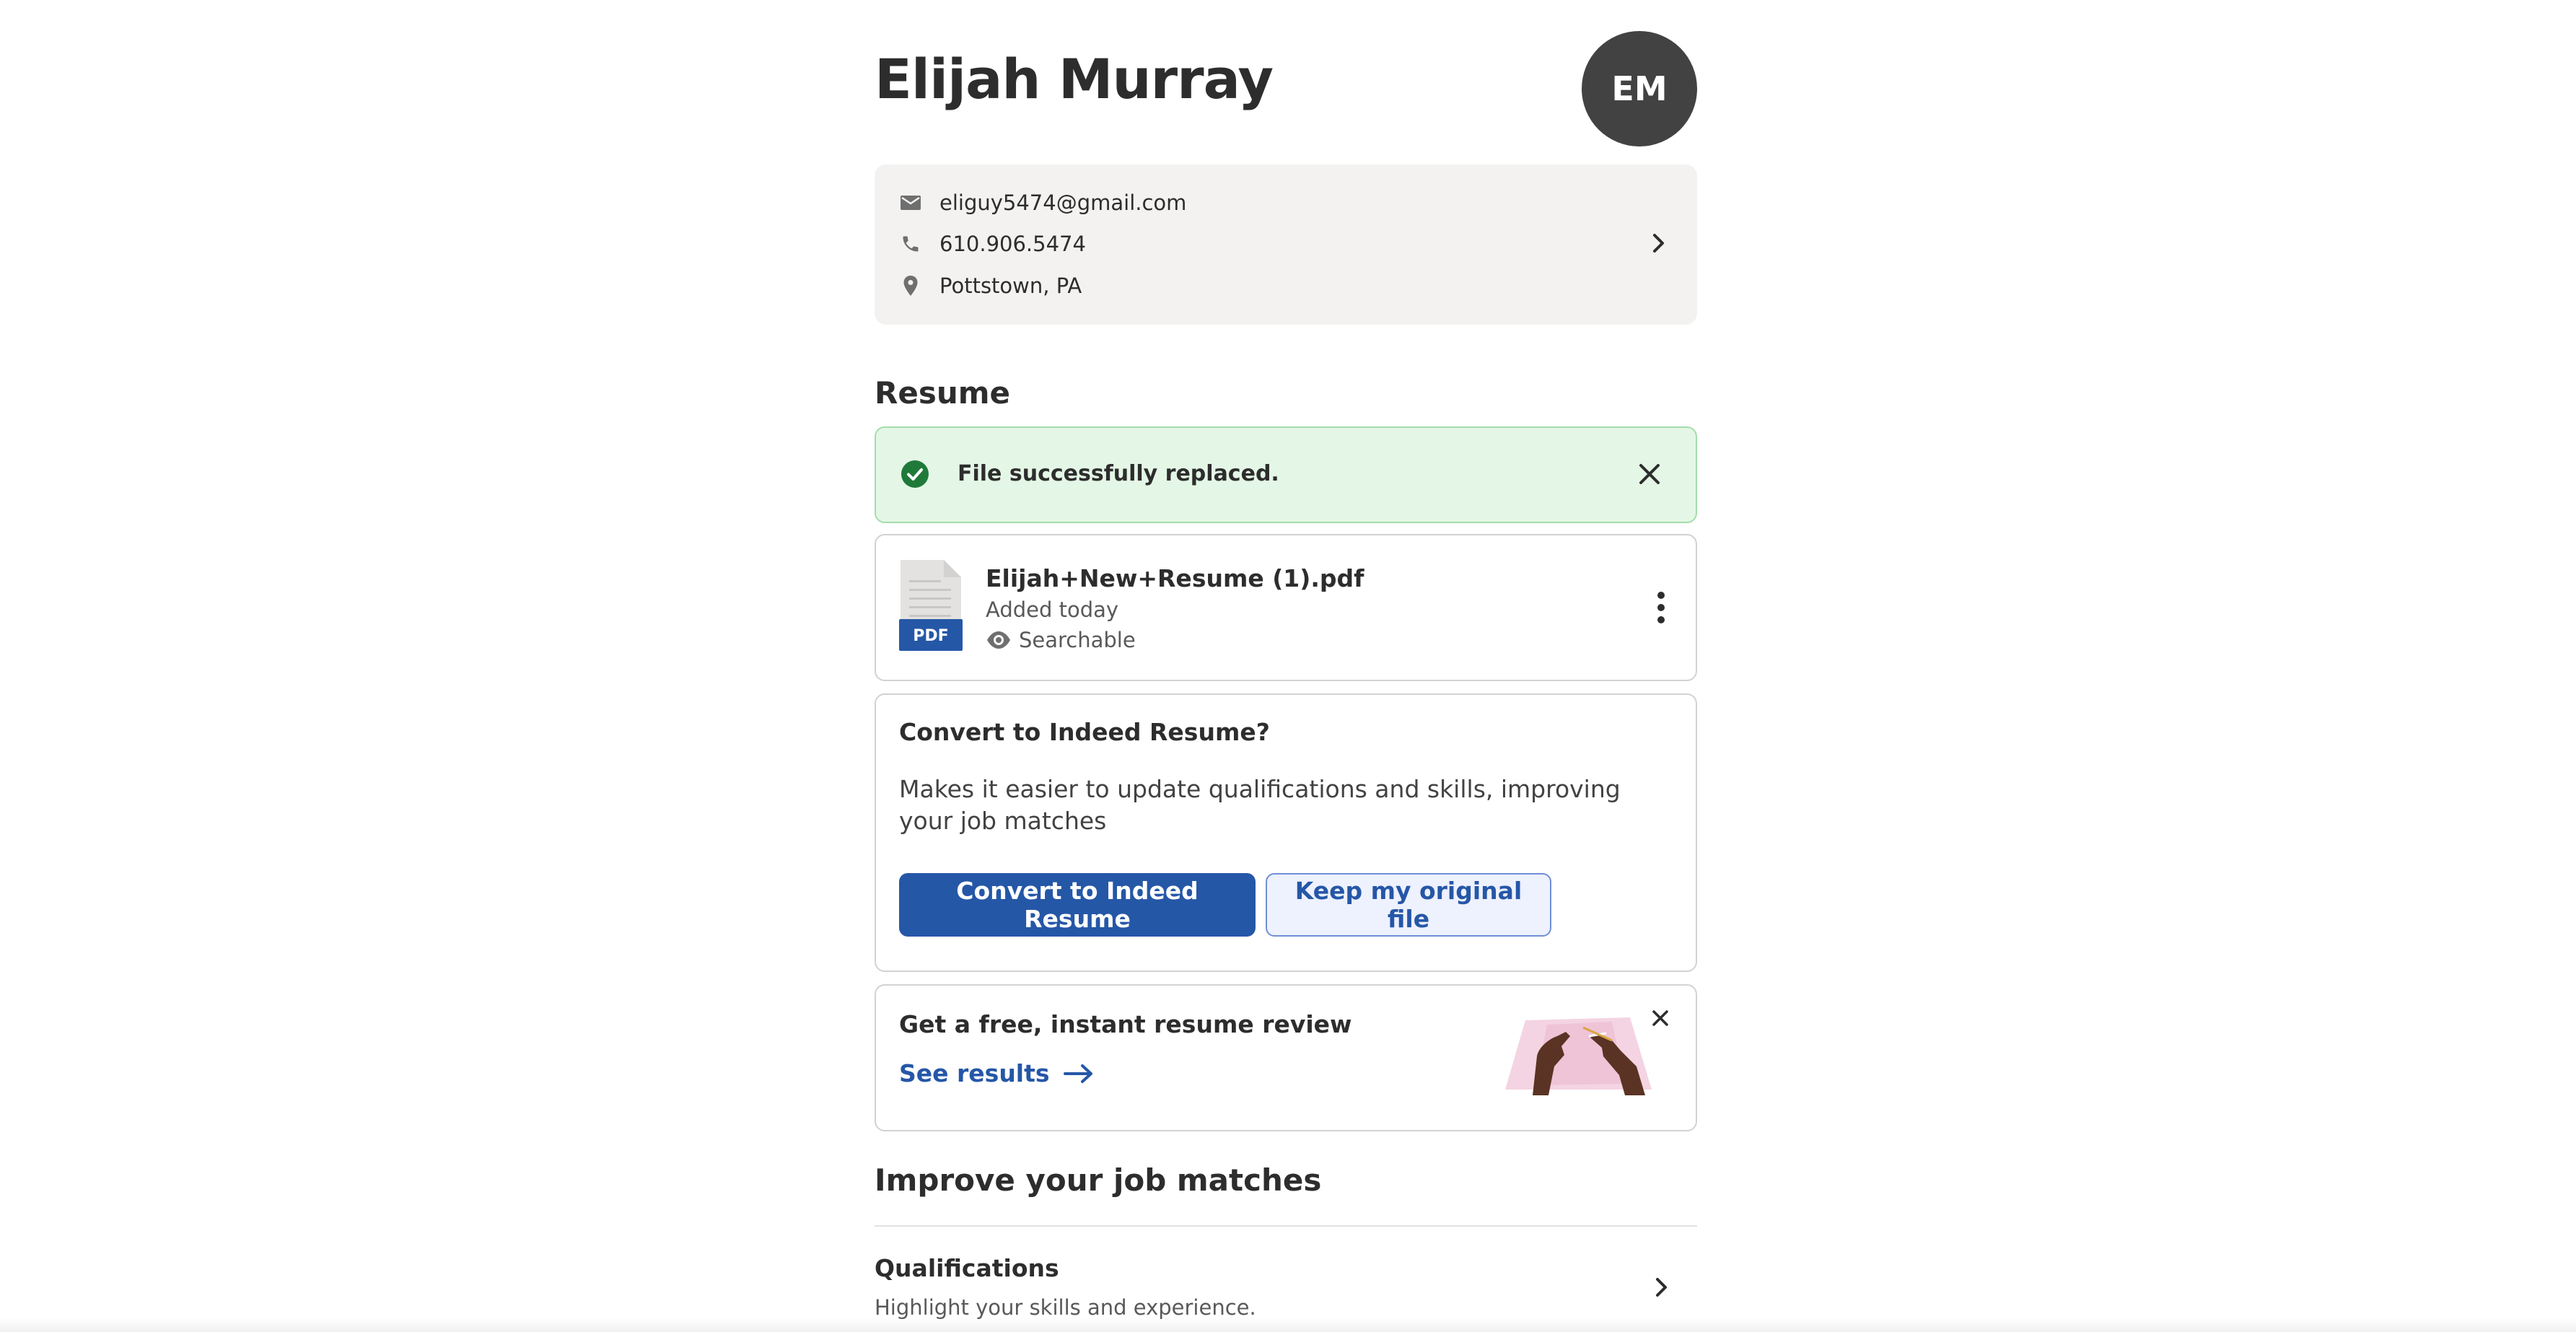 Image resolution: width=2576 pixels, height=1332 pixels. What do you see at coordinates (1286, 474) in the screenshot?
I see `success-banner: File successfully replaced.` at bounding box center [1286, 474].